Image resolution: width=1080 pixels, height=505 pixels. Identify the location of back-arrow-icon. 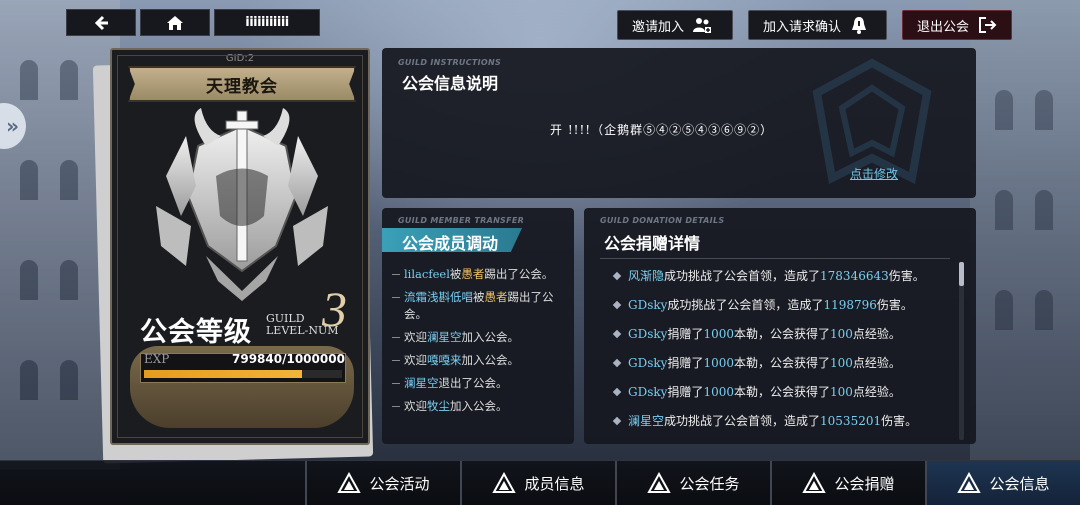
(101, 22).